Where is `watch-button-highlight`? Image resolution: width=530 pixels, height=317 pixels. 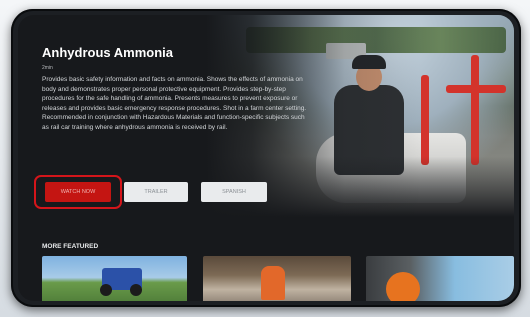
watch-button-highlight is located at coordinates (78, 192).